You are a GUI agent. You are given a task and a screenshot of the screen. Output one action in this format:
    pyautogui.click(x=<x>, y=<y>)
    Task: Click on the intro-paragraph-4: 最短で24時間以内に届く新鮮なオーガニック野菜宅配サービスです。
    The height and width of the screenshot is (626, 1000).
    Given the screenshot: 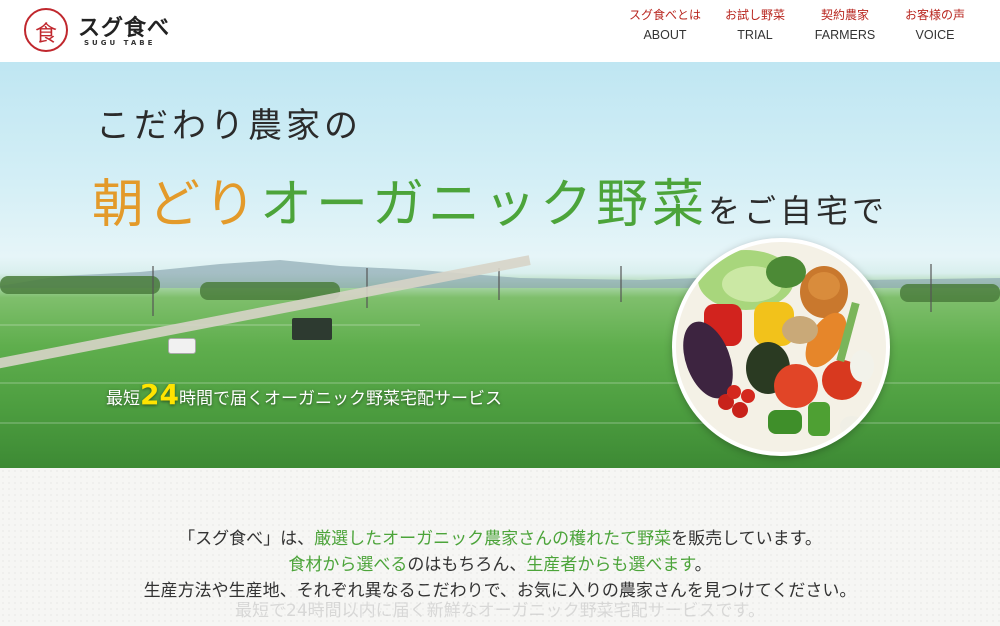 What is the action you would take?
    pyautogui.click(x=500, y=611)
    